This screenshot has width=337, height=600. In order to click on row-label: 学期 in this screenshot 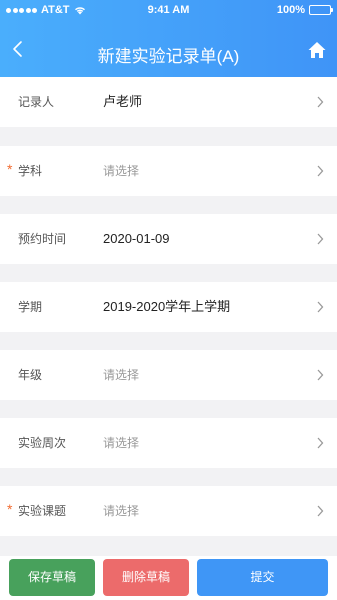, I will do `click(30, 307)`.